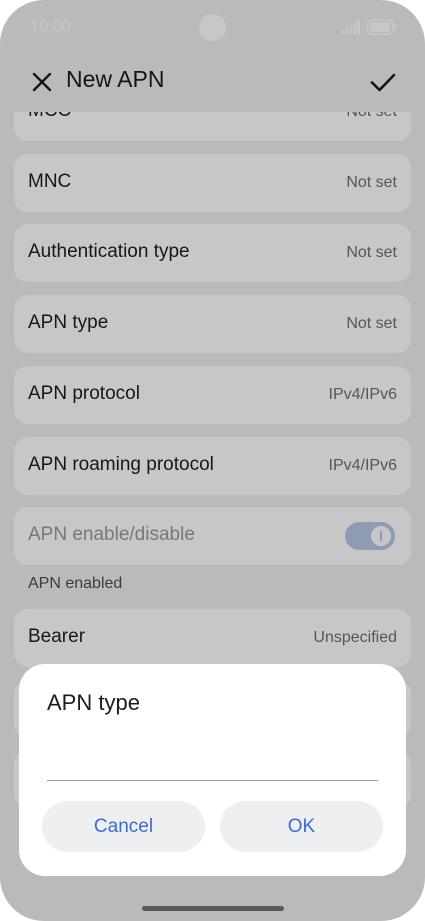  I want to click on cancel-button: Cancel, so click(123, 826).